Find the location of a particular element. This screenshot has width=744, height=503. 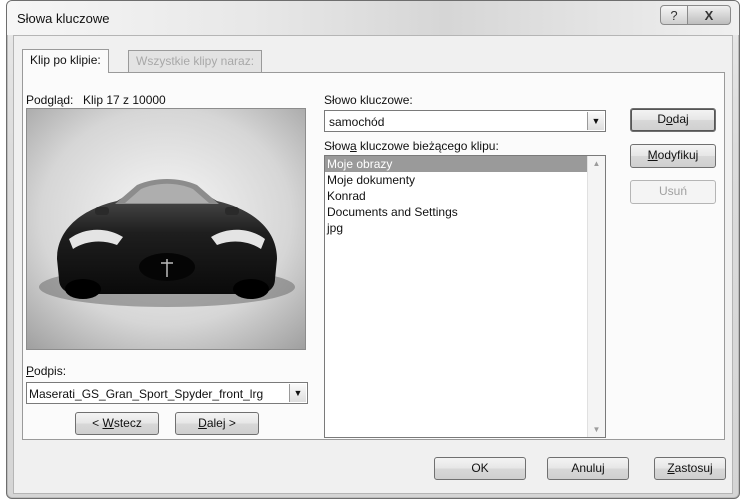

list-scrollbar: ▲ ▼ is located at coordinates (596, 296).